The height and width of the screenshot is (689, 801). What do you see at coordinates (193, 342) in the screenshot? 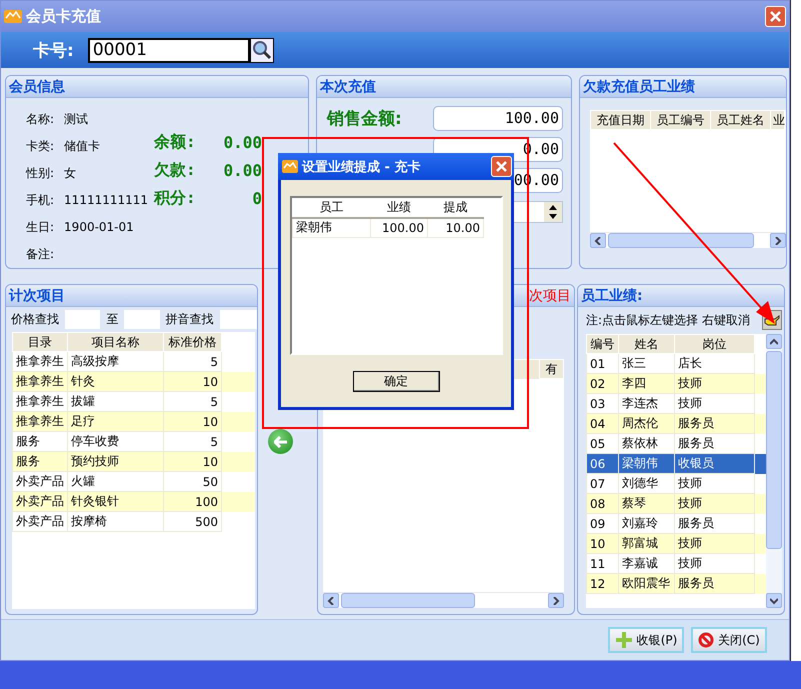
I see `column-header: 标准价格` at bounding box center [193, 342].